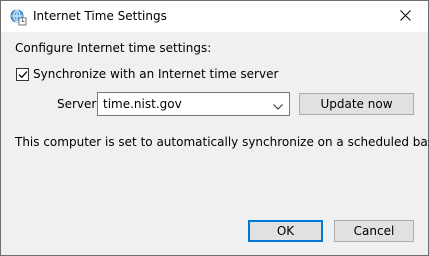 The height and width of the screenshot is (256, 429). Describe the element at coordinates (100, 16) in the screenshot. I see `window-title: Internet Time Settings` at that location.